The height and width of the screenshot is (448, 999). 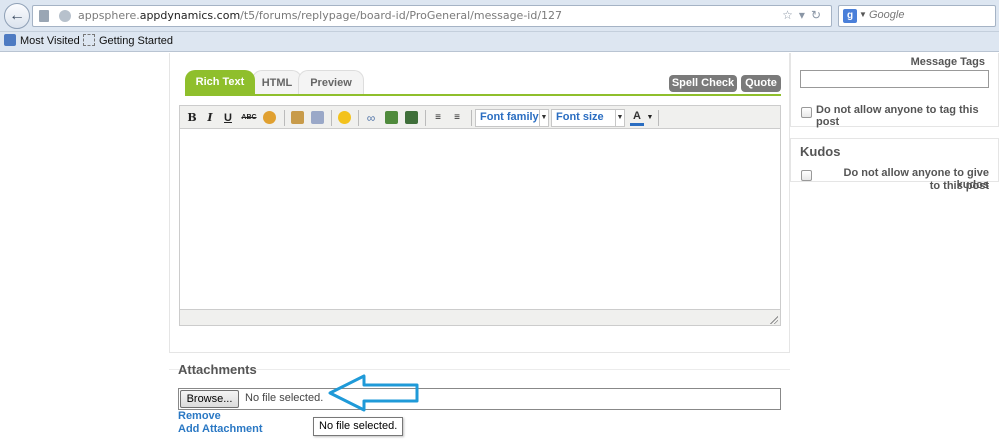 I want to click on no-kudos-label-line2: to this post, so click(x=959, y=186).